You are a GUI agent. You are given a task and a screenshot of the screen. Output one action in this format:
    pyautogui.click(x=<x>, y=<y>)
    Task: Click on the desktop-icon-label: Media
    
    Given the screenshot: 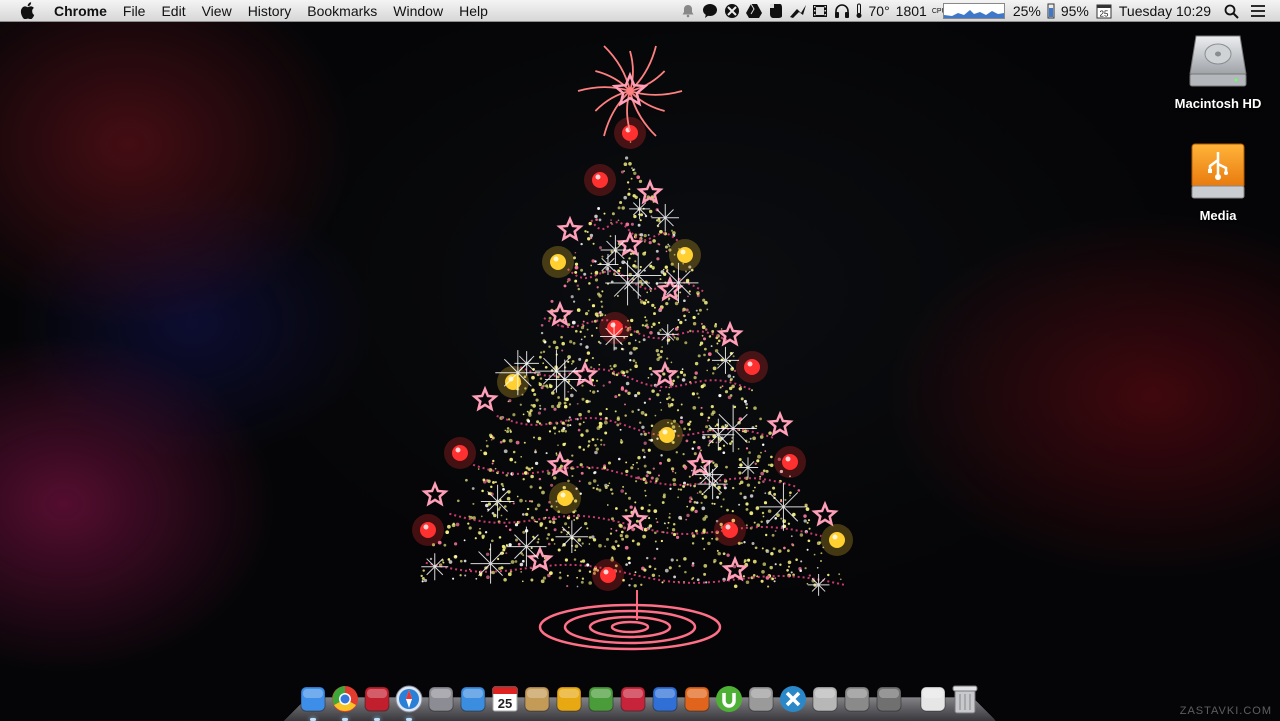 What is the action you would take?
    pyautogui.click(x=1218, y=215)
    